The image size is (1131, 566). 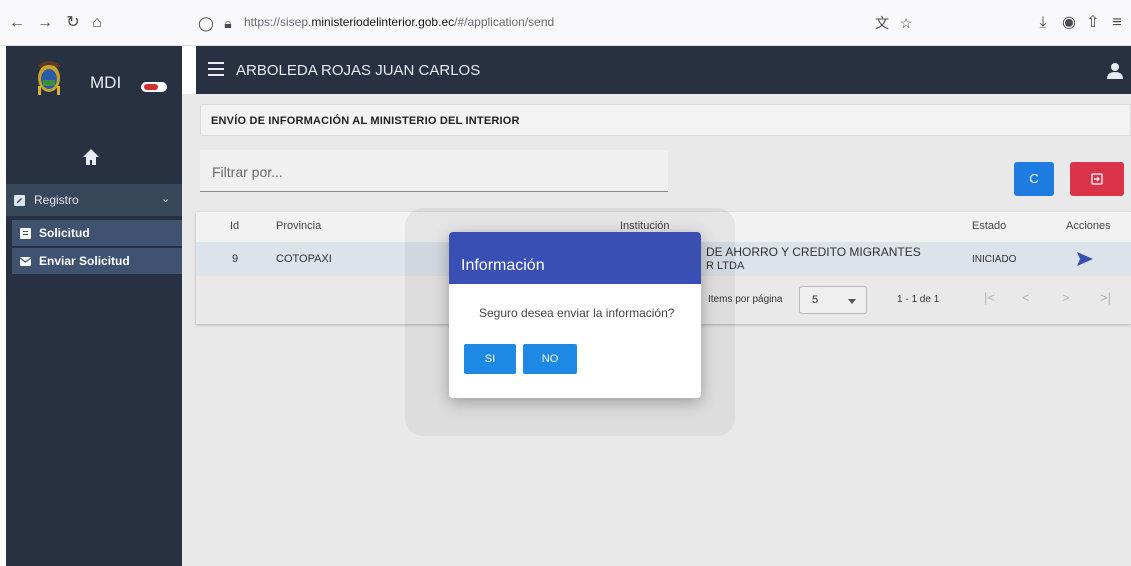 I want to click on sidebar-item-label: Enviar Solicitud, so click(x=84, y=261).